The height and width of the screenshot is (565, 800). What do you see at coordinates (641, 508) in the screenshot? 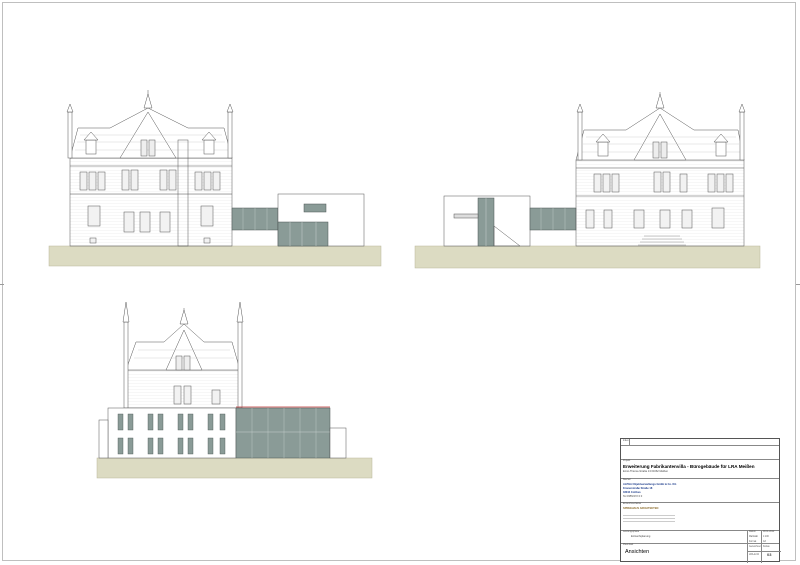
I see `architect-name: SPREEHAUS ARCHITEKTEN` at bounding box center [641, 508].